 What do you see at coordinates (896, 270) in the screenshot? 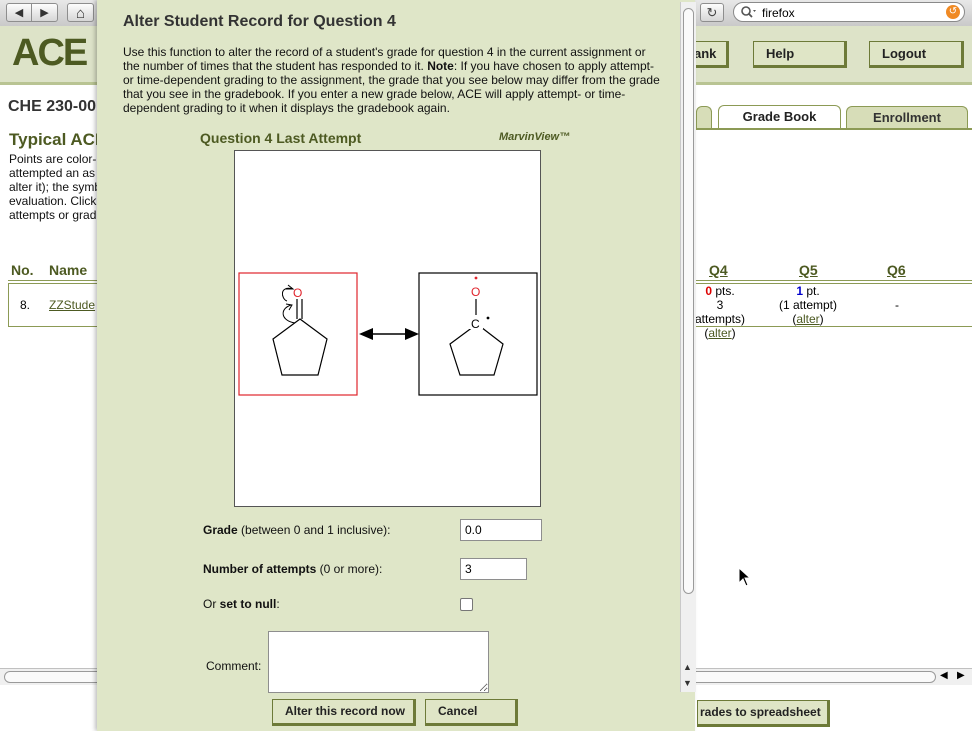
I see `column-header-q6: Q6` at bounding box center [896, 270].